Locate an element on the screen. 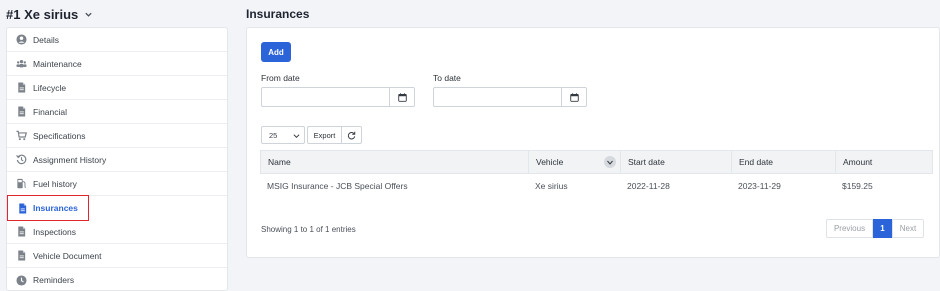 The width and height of the screenshot is (940, 291). sidebar-item-label: Lifecycle is located at coordinates (50, 87).